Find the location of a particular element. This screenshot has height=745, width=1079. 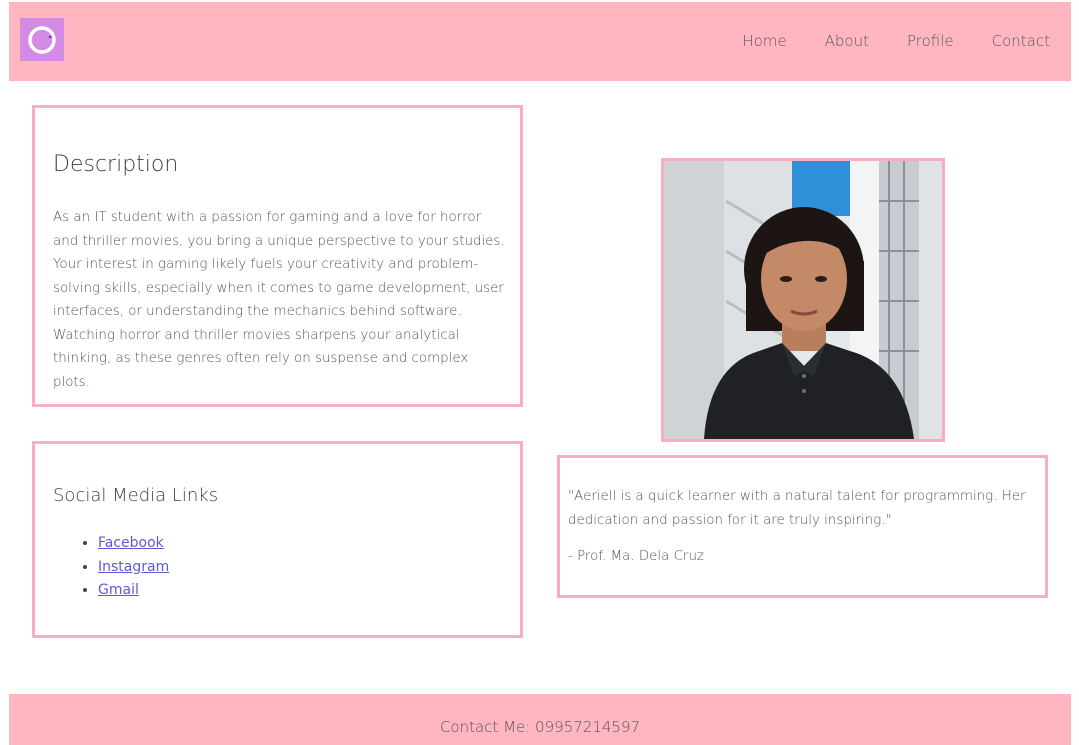

site-logo is located at coordinates (42, 39).